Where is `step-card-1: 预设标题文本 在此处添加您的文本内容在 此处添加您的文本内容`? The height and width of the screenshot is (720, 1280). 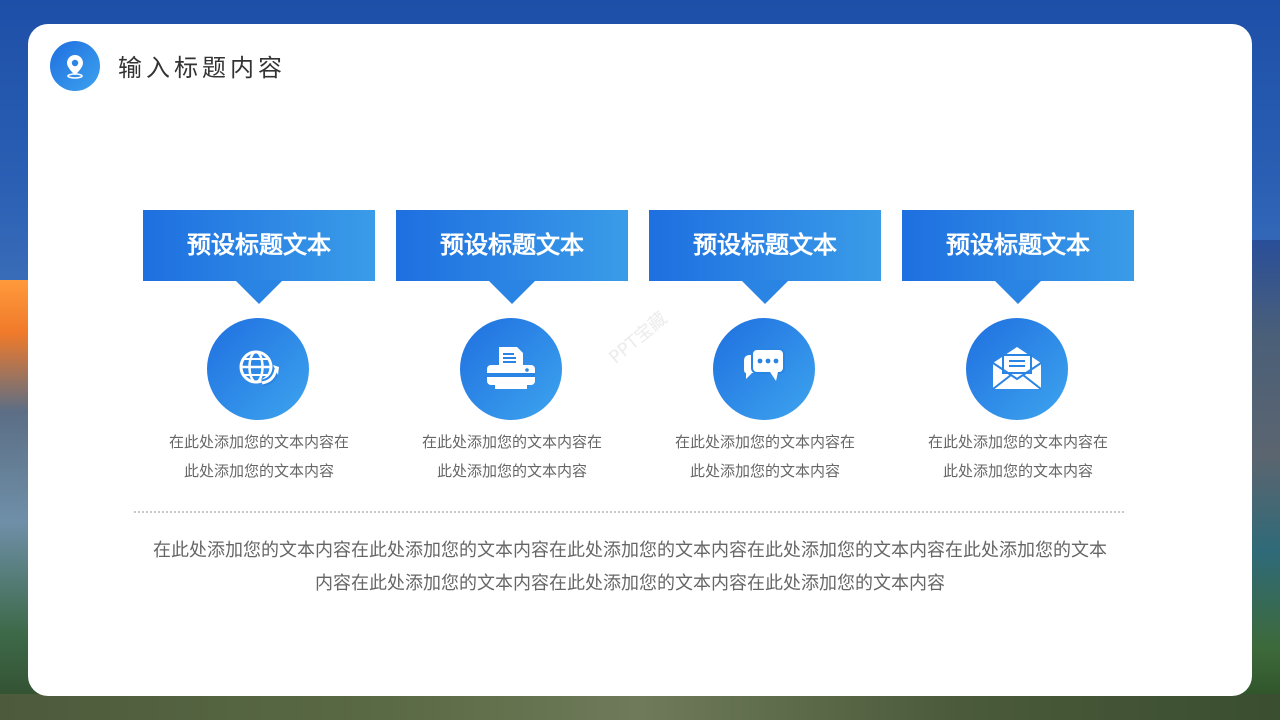 step-card-1: 预设标题文本 在此处添加您的文本内容在 此处添加您的文本内容 is located at coordinates (259, 346).